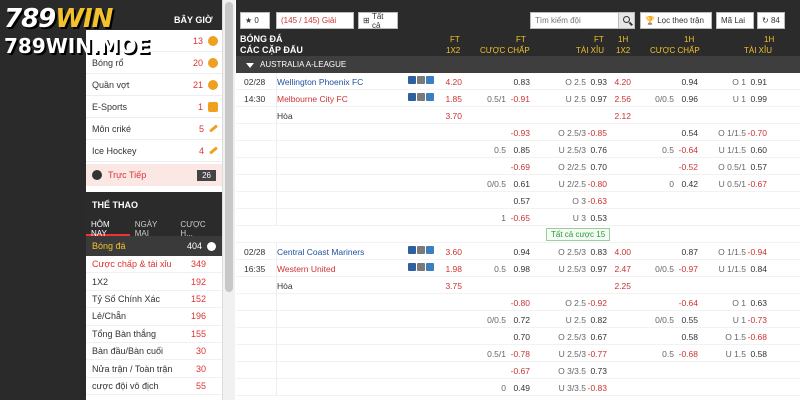 The width and height of the screenshot is (800, 400). I want to click on odds-1h-handicap: 0.54, so click(689, 133).